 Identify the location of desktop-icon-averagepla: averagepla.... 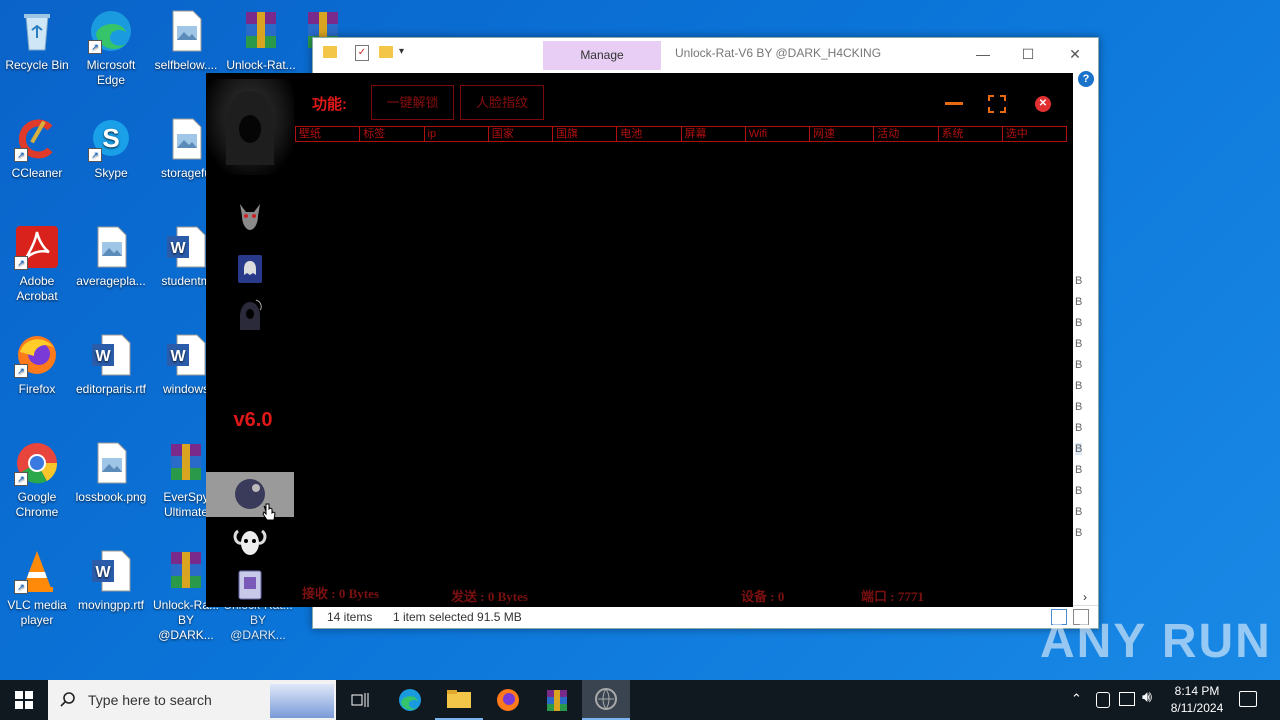
(111, 256).